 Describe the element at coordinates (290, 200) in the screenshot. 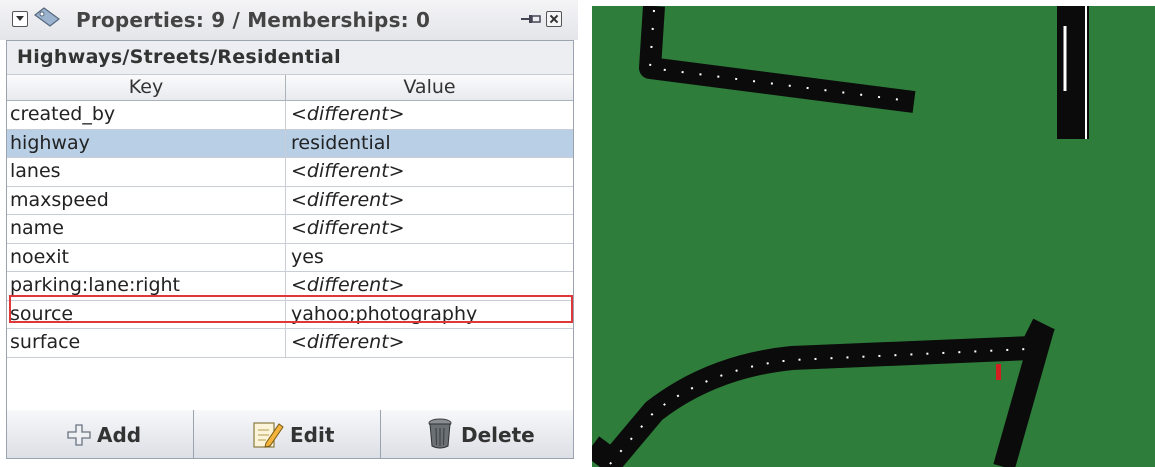

I see `table-row: maxspeed <different>` at that location.